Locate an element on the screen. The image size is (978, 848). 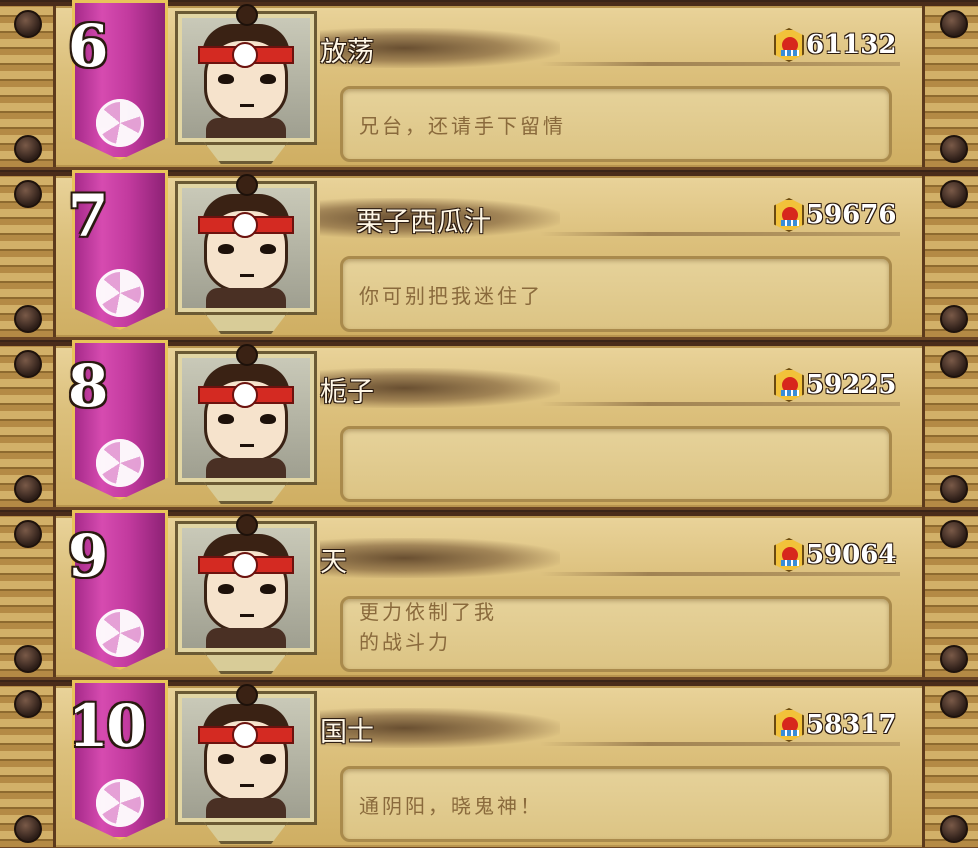
battle-power-value: 61132 is located at coordinates (851, 45).